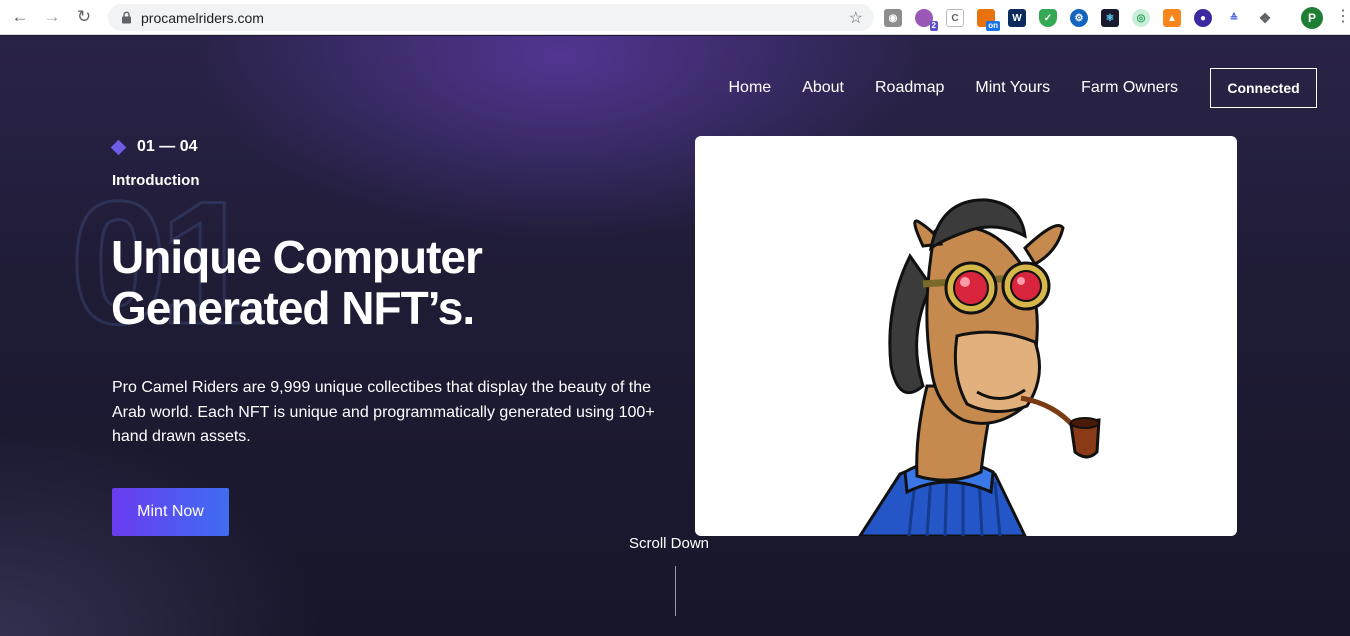 This screenshot has width=1350, height=636. I want to click on nav-farm-owners: Farm Owners, so click(1129, 88).